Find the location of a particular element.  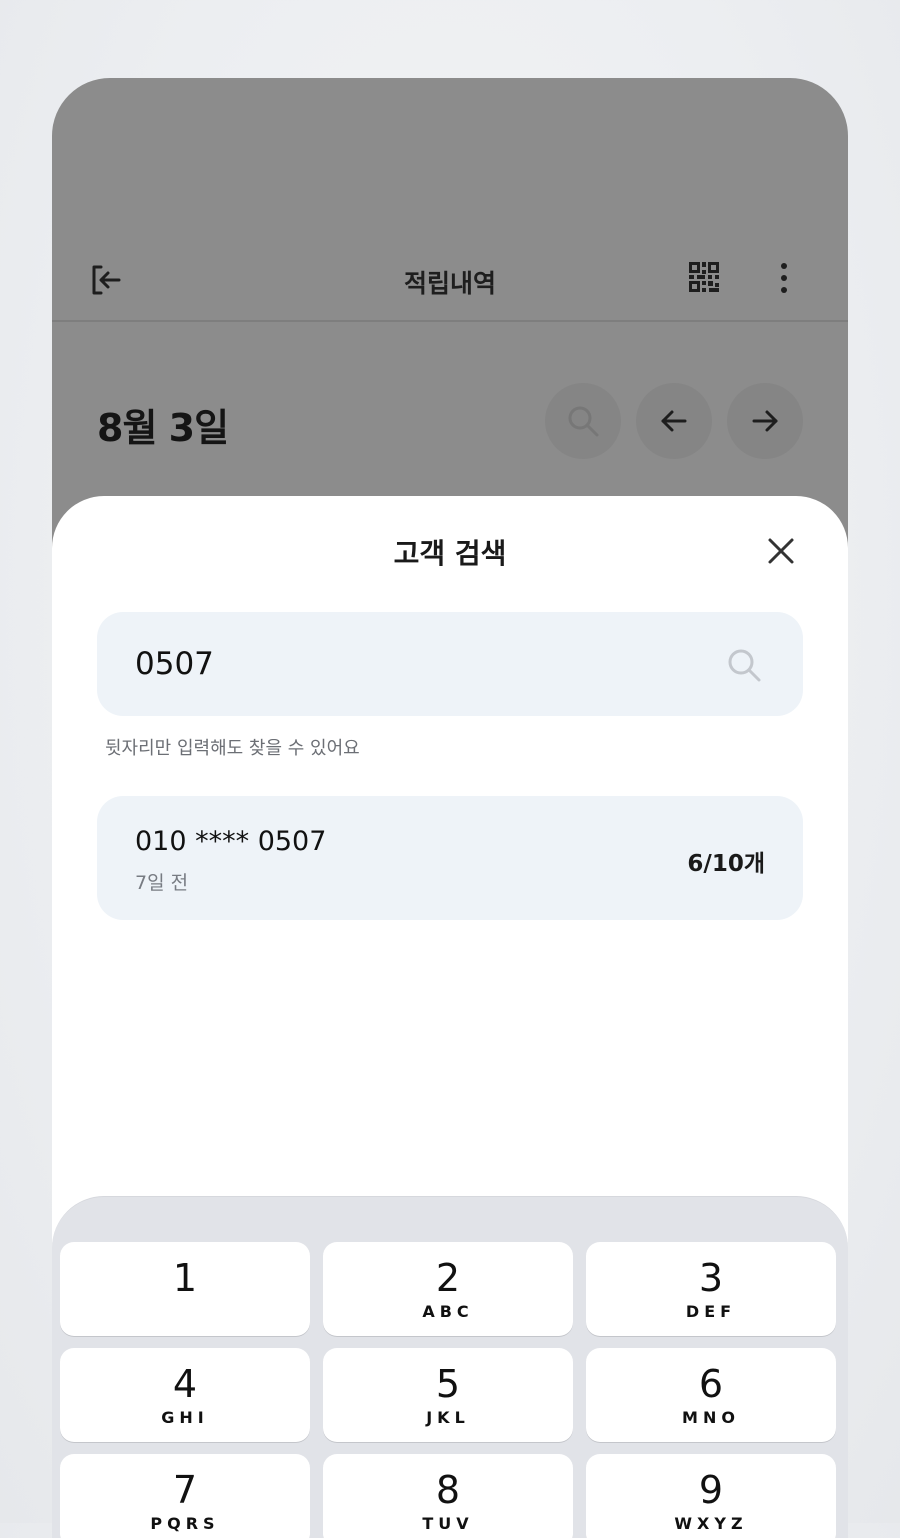

stamp-count: 6/10개 is located at coordinates (726, 864).